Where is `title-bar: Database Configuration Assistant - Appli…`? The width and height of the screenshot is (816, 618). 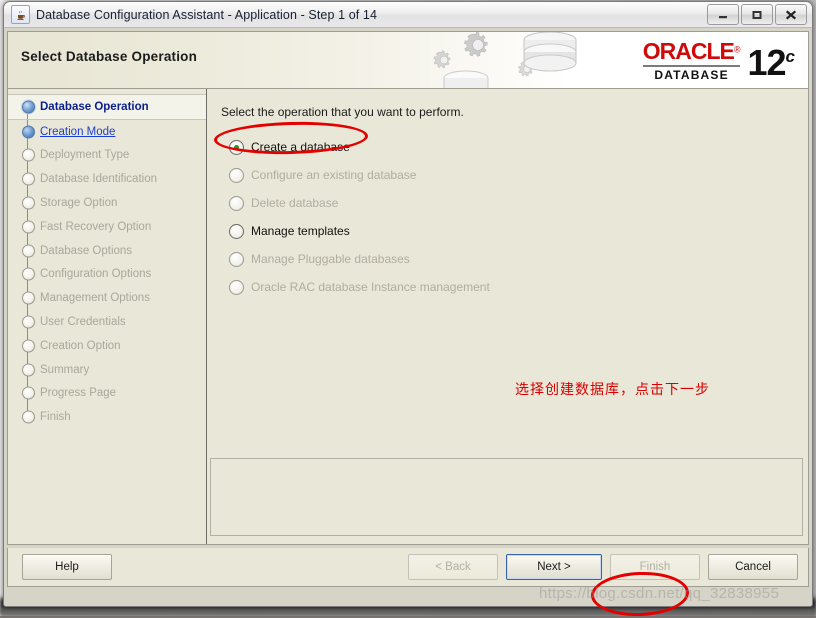 title-bar: Database Configuration Assistant - Appli… is located at coordinates (408, 15).